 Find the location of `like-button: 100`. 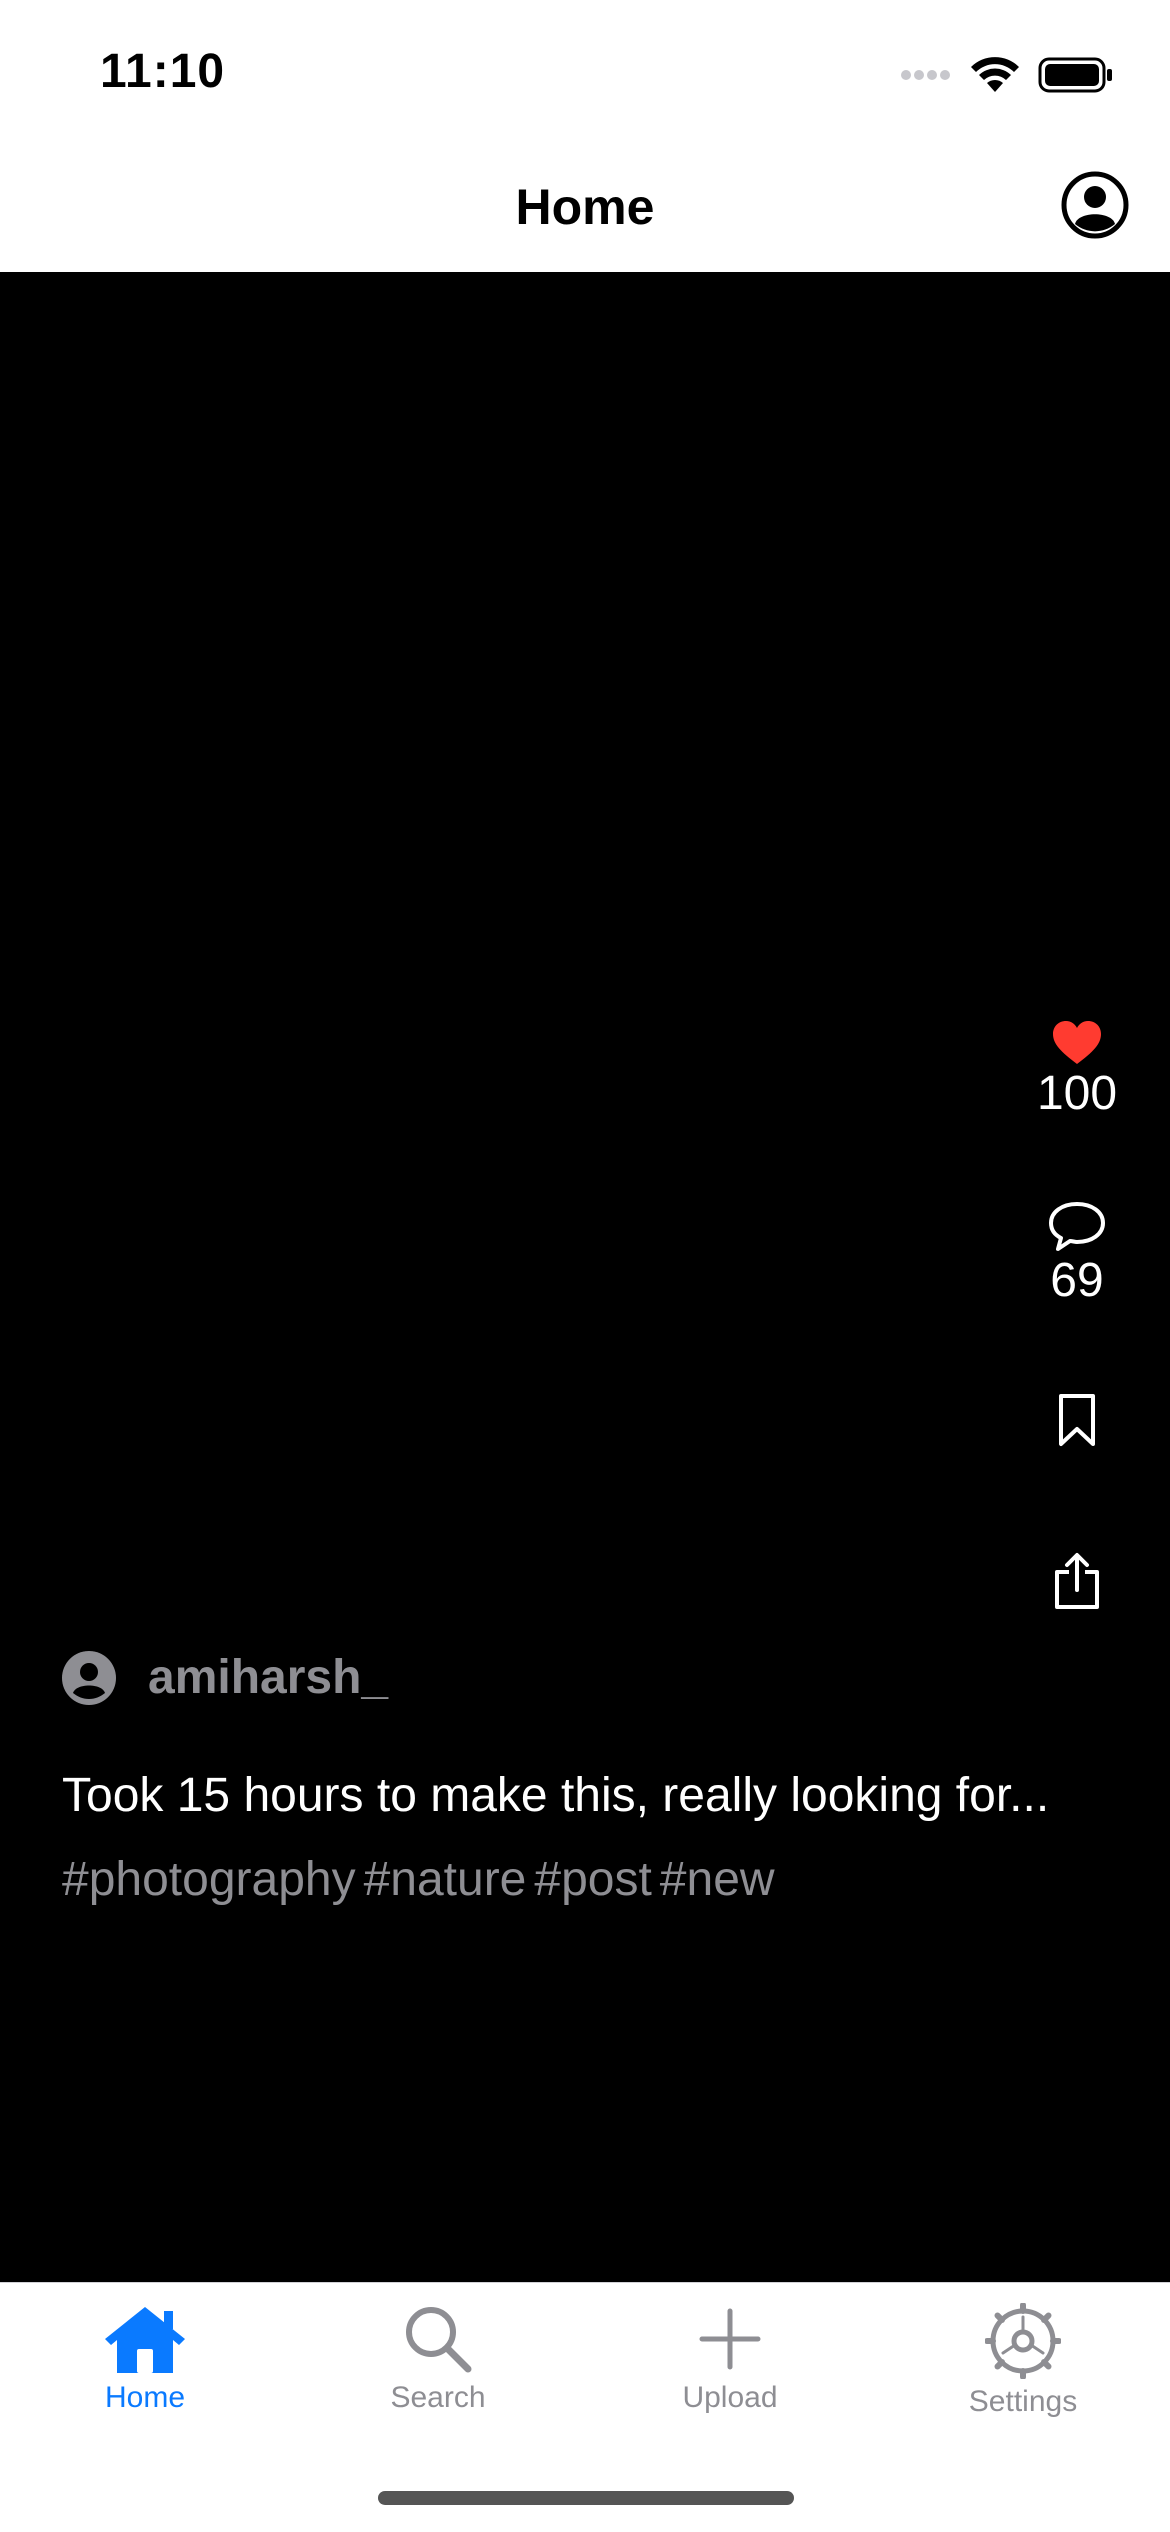

like-button: 100 is located at coordinates (1077, 1070).